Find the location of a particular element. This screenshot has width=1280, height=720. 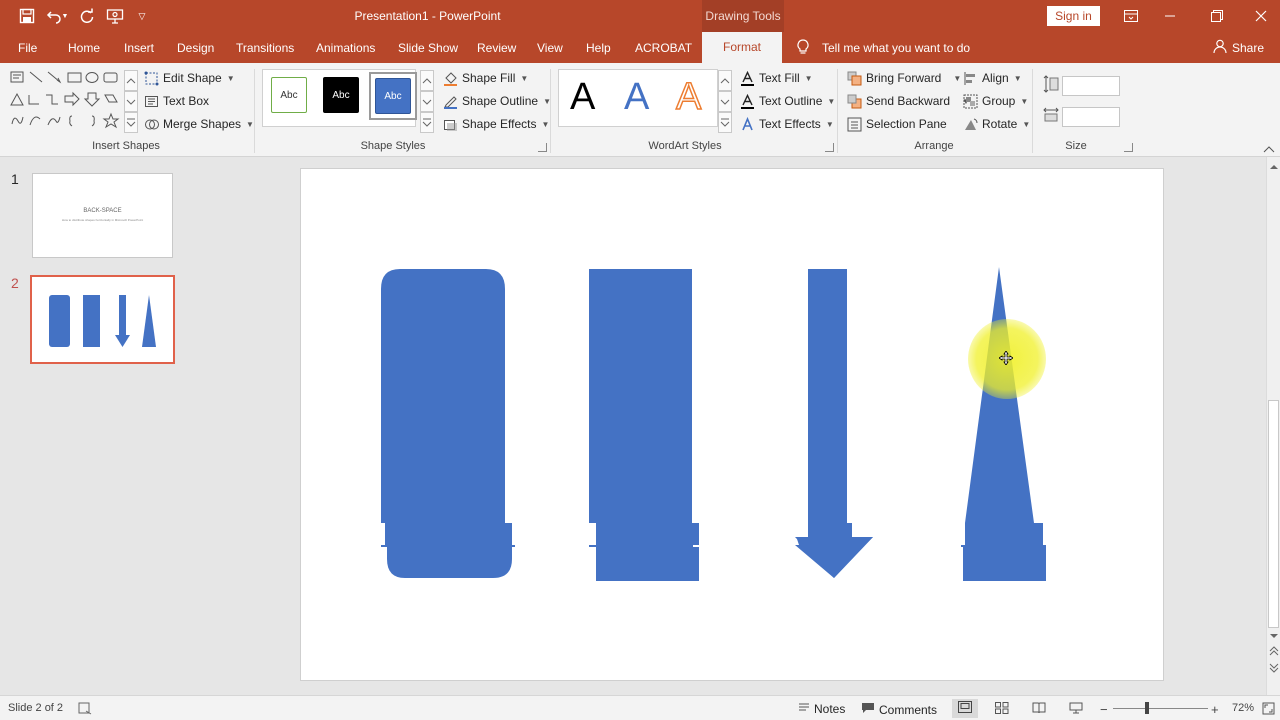

tab-insert: Insert is located at coordinates (139, 48).